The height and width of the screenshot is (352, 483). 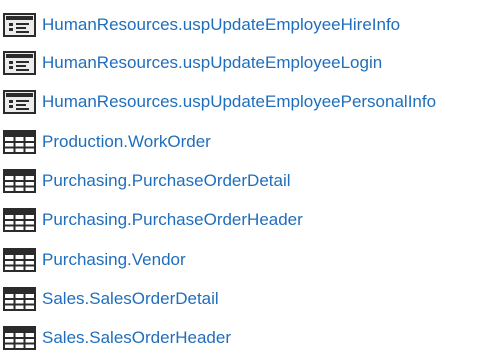 I want to click on object-link: Sales.SalesOrderDetail, so click(x=130, y=299).